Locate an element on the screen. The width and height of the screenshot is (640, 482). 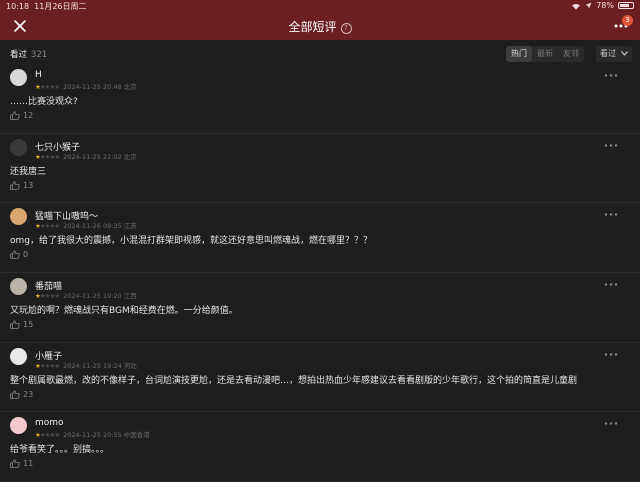
rating-and-time: ★★★★★ 2024-11-25 19:20 江西 is located at coordinates (86, 296).